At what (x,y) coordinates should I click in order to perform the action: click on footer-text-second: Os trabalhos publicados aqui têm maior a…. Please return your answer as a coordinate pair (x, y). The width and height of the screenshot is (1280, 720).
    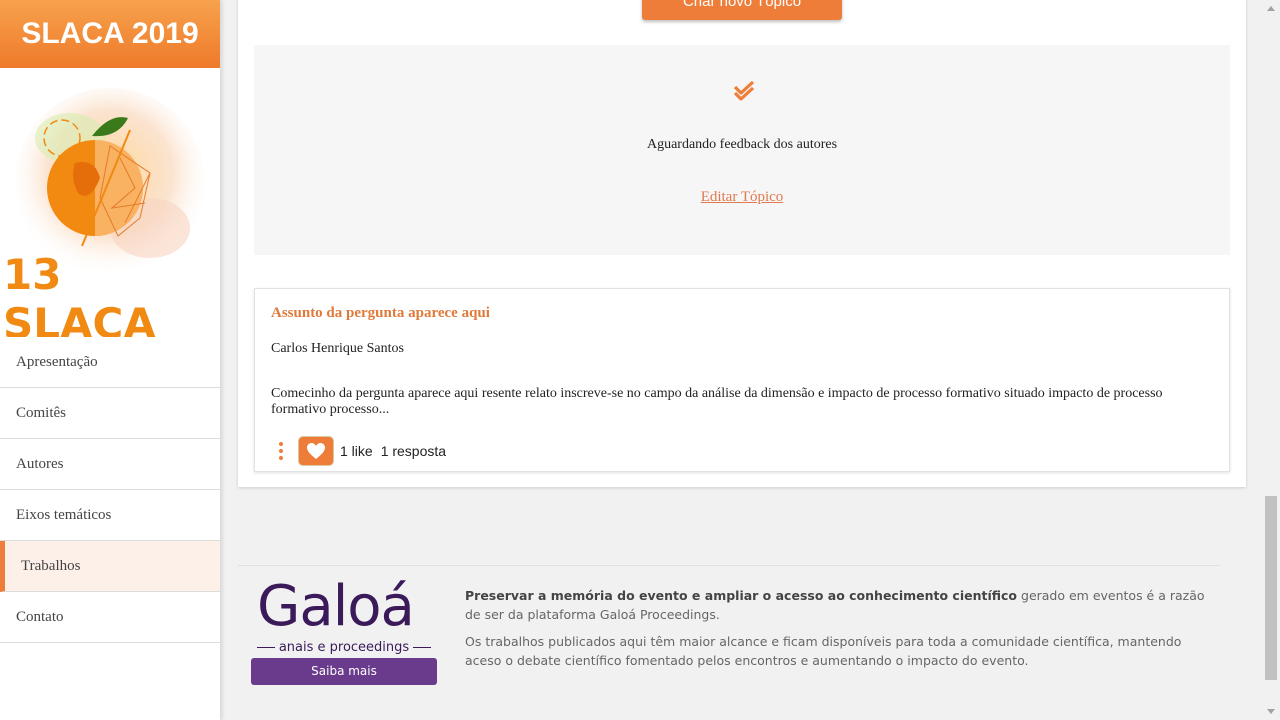
    Looking at the image, I should click on (823, 651).